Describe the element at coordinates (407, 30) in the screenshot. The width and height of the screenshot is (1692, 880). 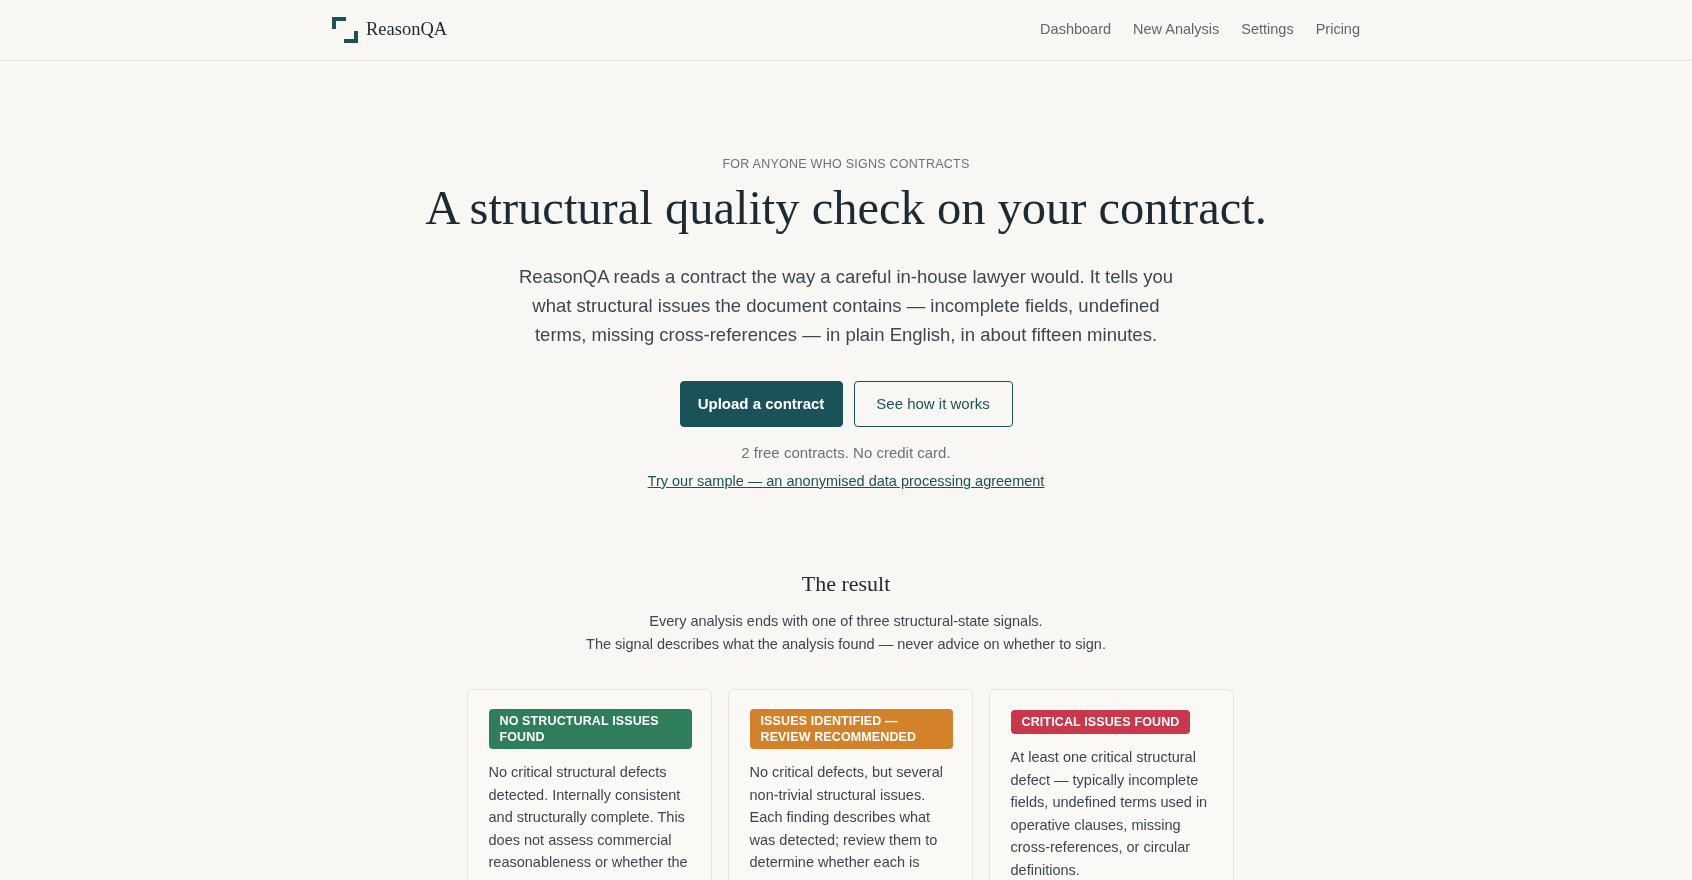
I see `logo-text: ReasonQA` at that location.